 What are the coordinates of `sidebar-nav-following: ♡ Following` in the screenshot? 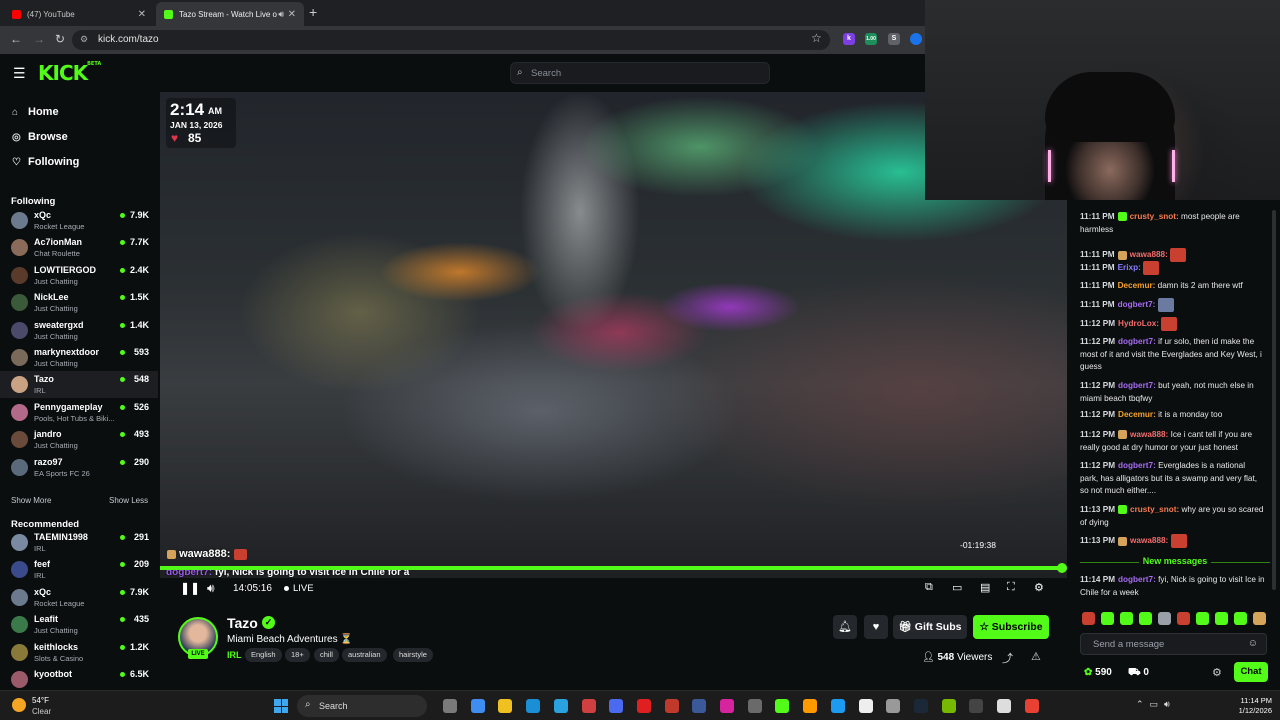 It's located at (45, 162).